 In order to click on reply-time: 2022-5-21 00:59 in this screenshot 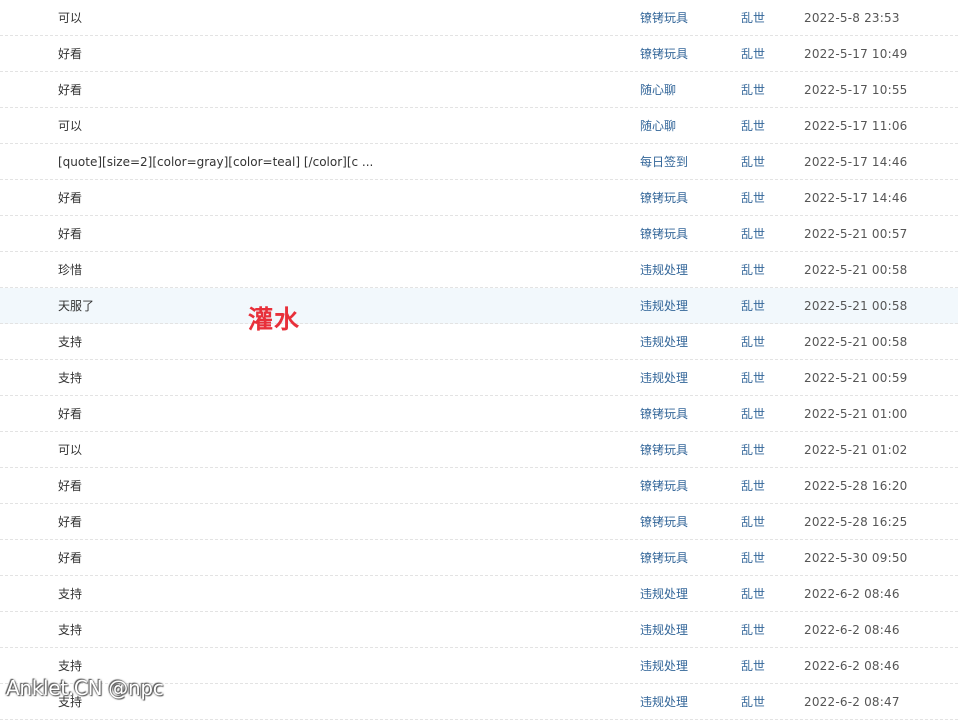, I will do `click(856, 378)`.